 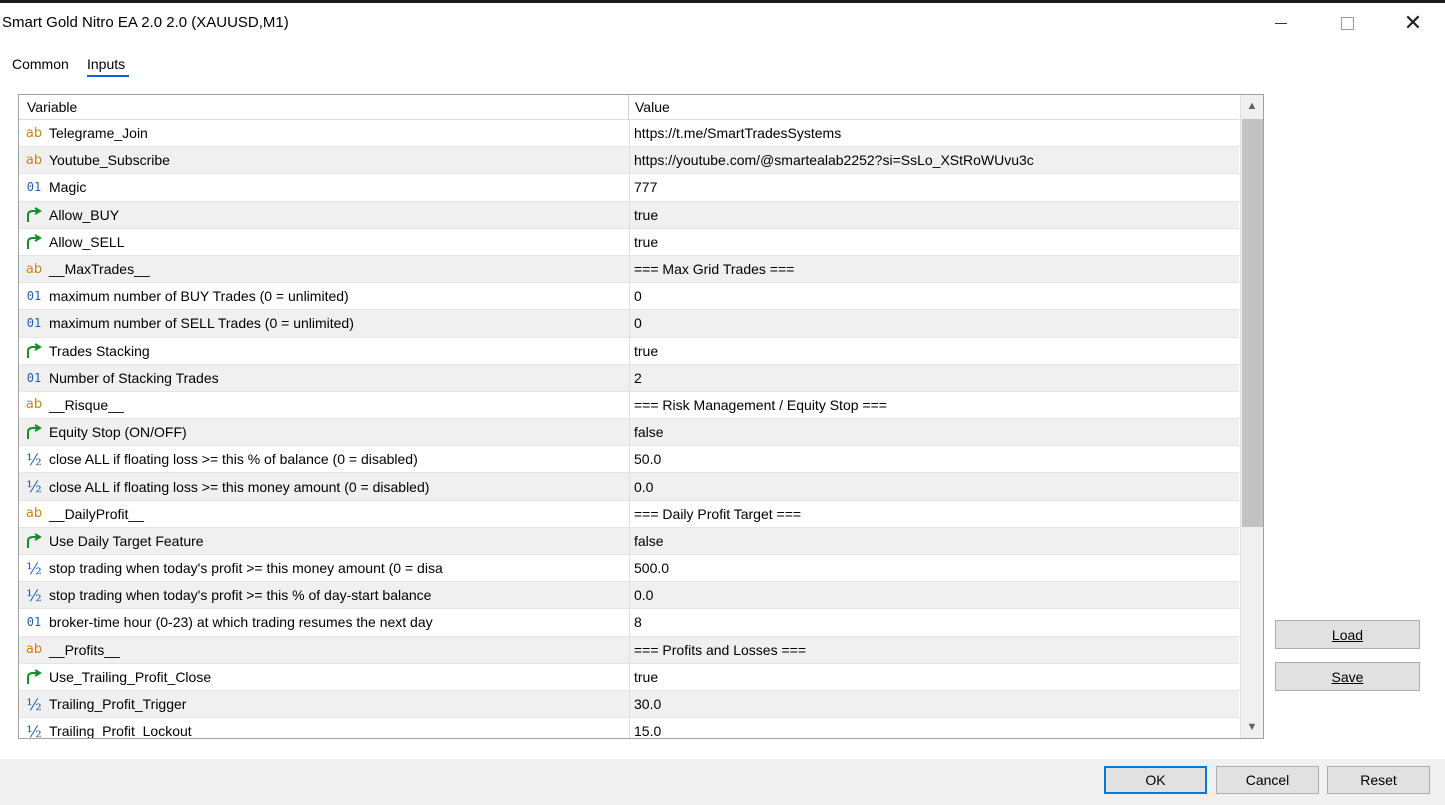 What do you see at coordinates (934, 459) in the screenshot?
I see `value-cell: 50.0` at bounding box center [934, 459].